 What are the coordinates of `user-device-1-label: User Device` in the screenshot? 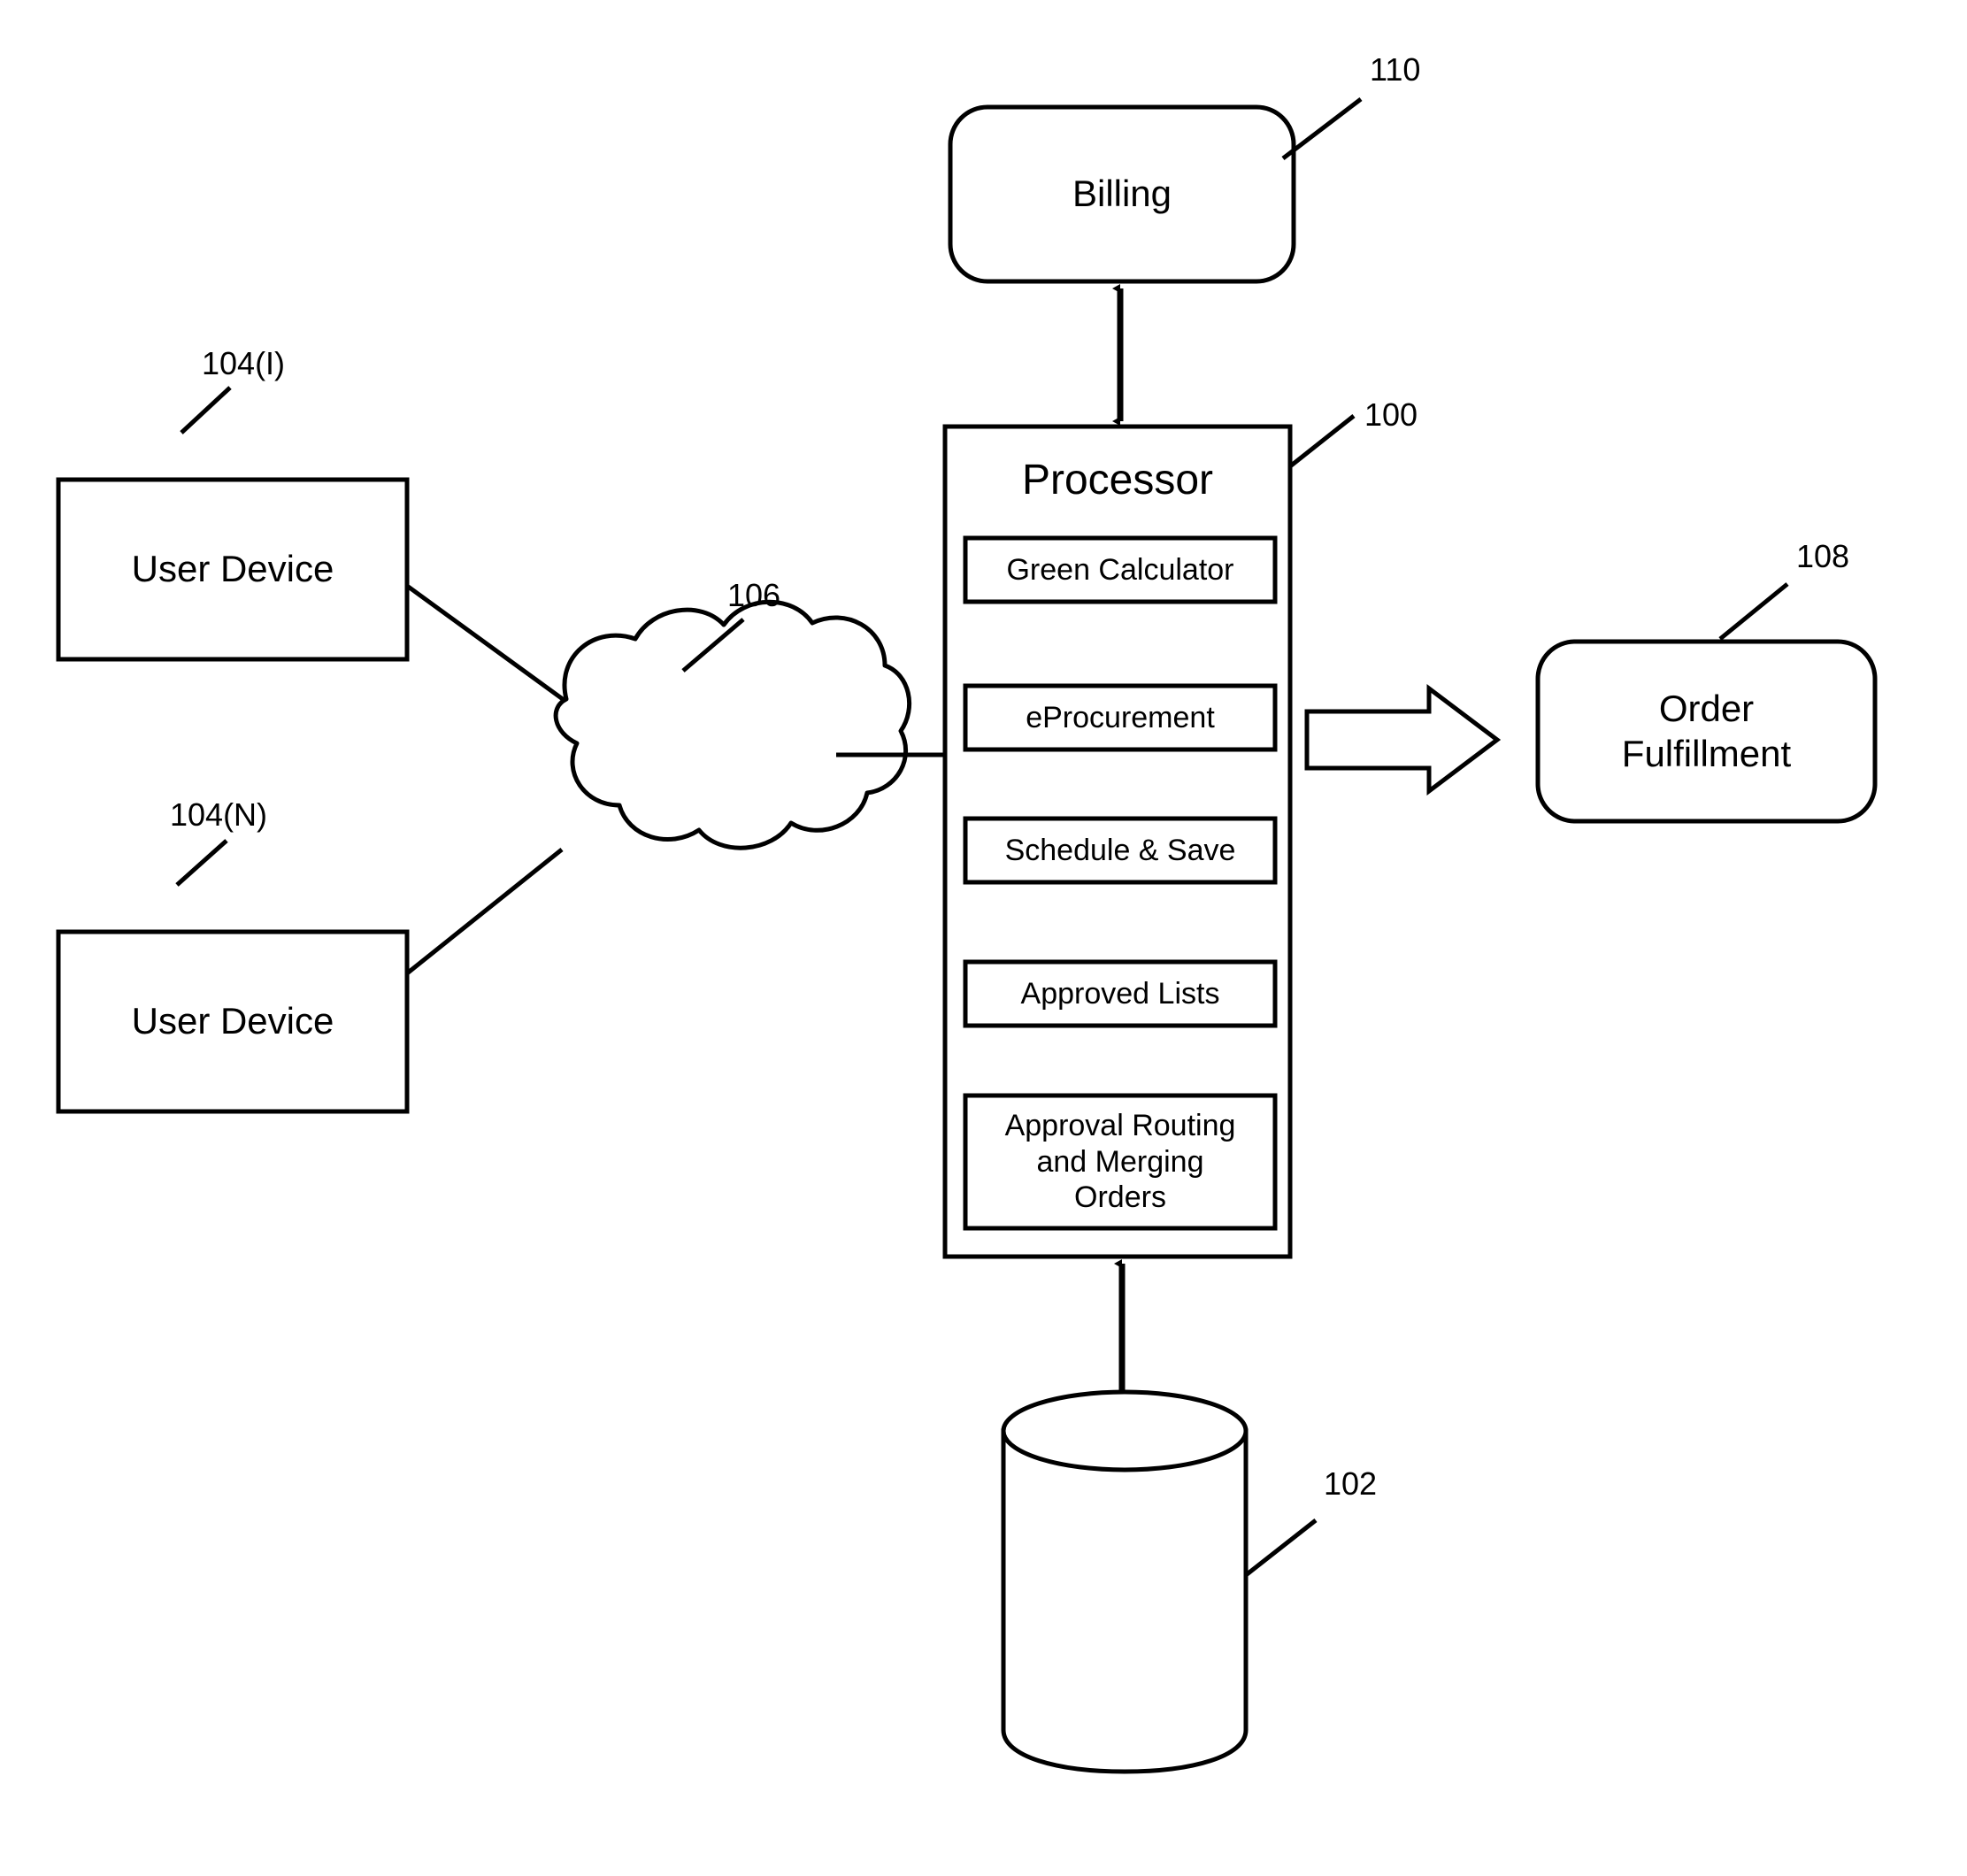 It's located at (233, 569).